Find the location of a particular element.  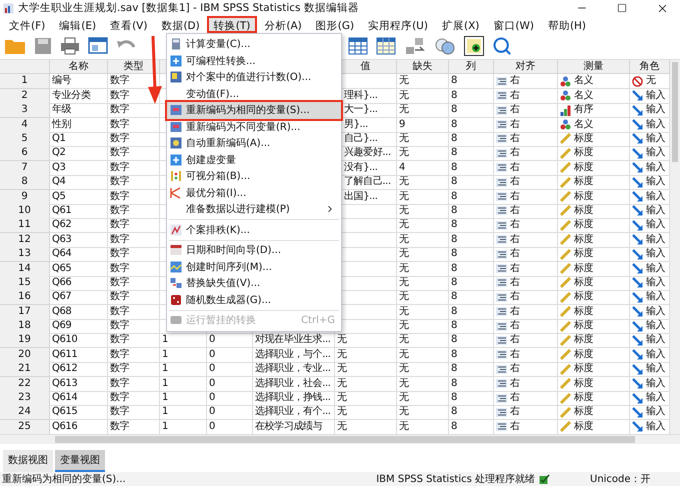

menu-item: 帮助(H) is located at coordinates (567, 24).